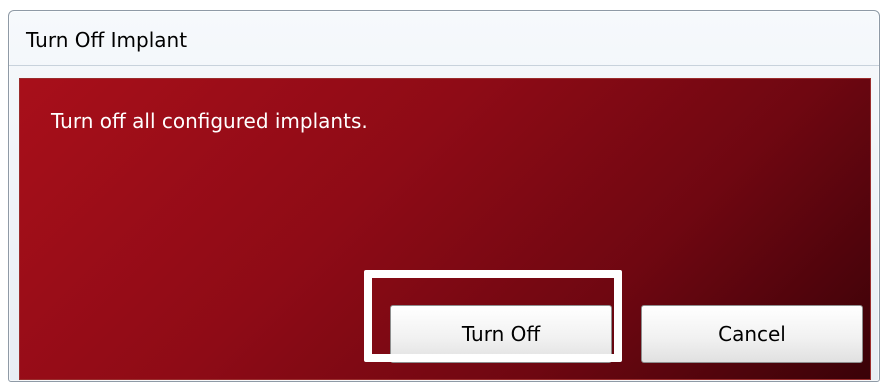 This screenshot has width=892, height=385. I want to click on dialog-message: Turn off all configured implants., so click(209, 121).